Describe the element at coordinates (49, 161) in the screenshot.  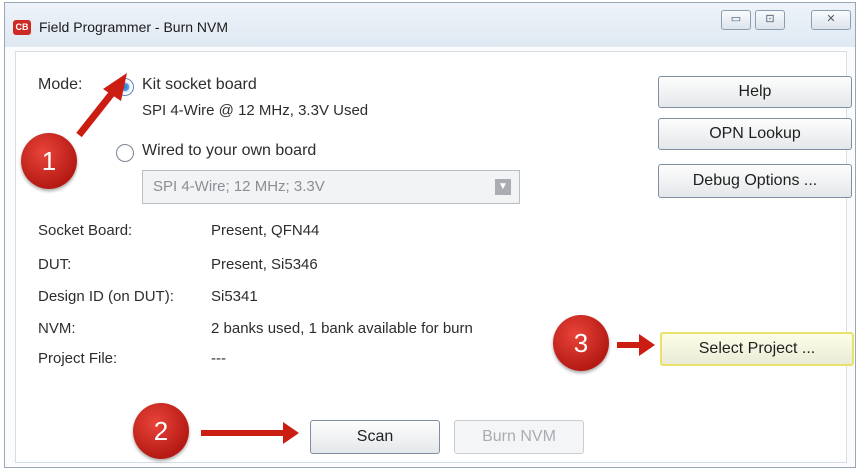
I see `callout-1-badge: 1` at that location.